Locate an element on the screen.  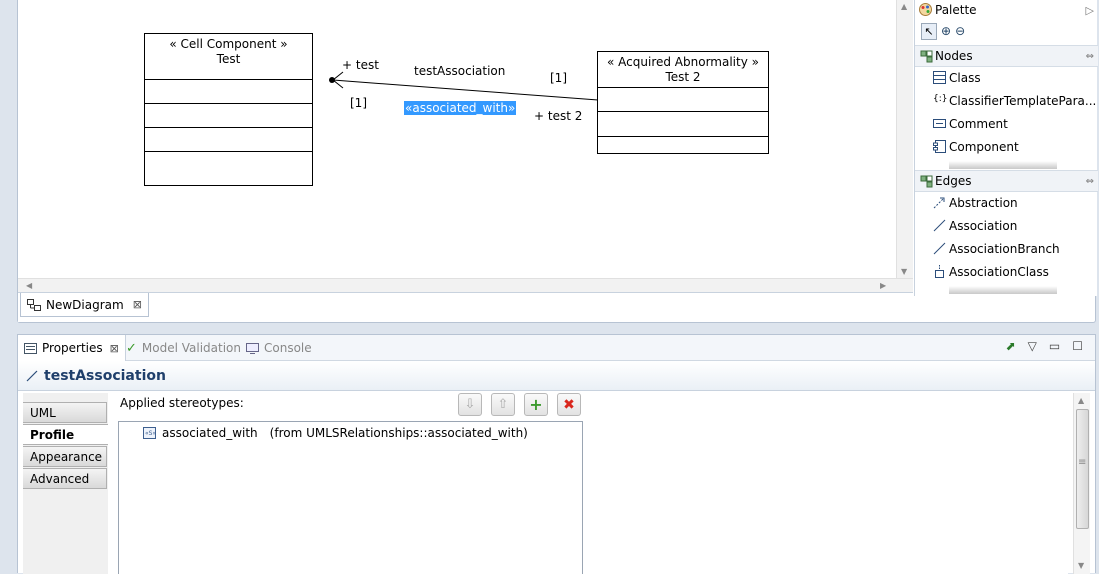
side-tab-appearance: Appearance is located at coordinates (65, 456).